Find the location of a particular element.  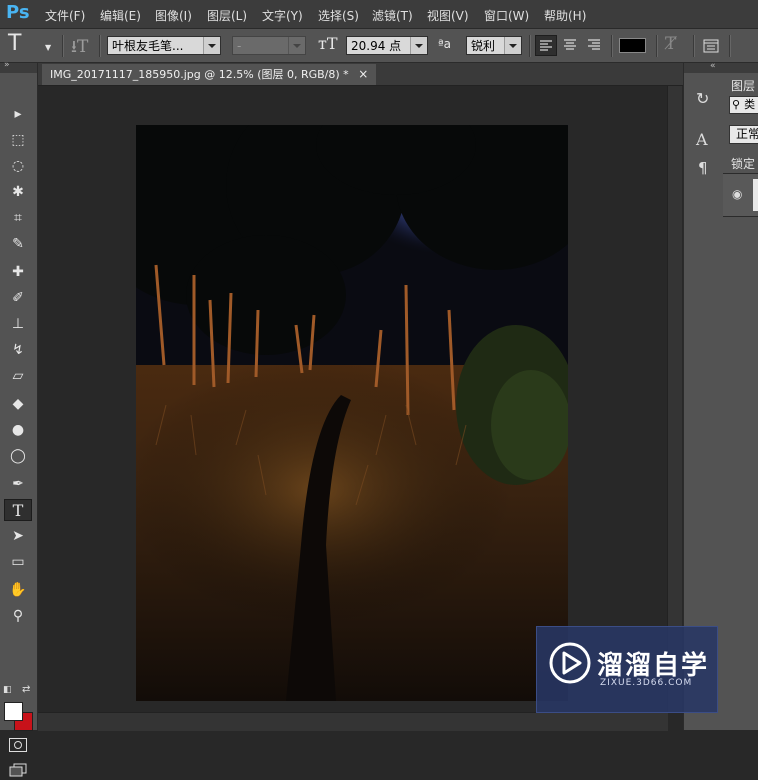

path-selection-tool: ➤ is located at coordinates (18, 536).